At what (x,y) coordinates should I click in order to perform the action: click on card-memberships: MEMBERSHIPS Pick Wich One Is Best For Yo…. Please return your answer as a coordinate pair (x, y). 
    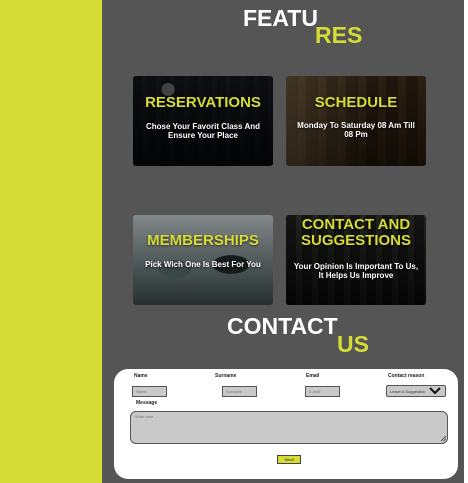
    Looking at the image, I should click on (203, 260).